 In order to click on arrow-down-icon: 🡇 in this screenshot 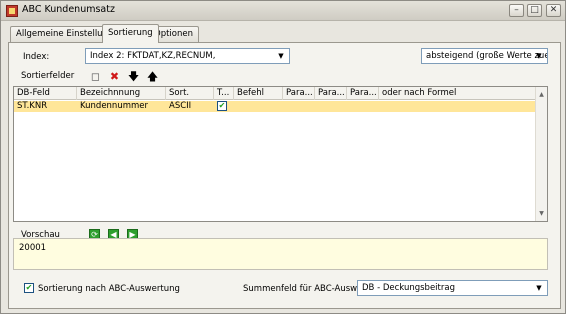, I will do `click(133, 76)`.